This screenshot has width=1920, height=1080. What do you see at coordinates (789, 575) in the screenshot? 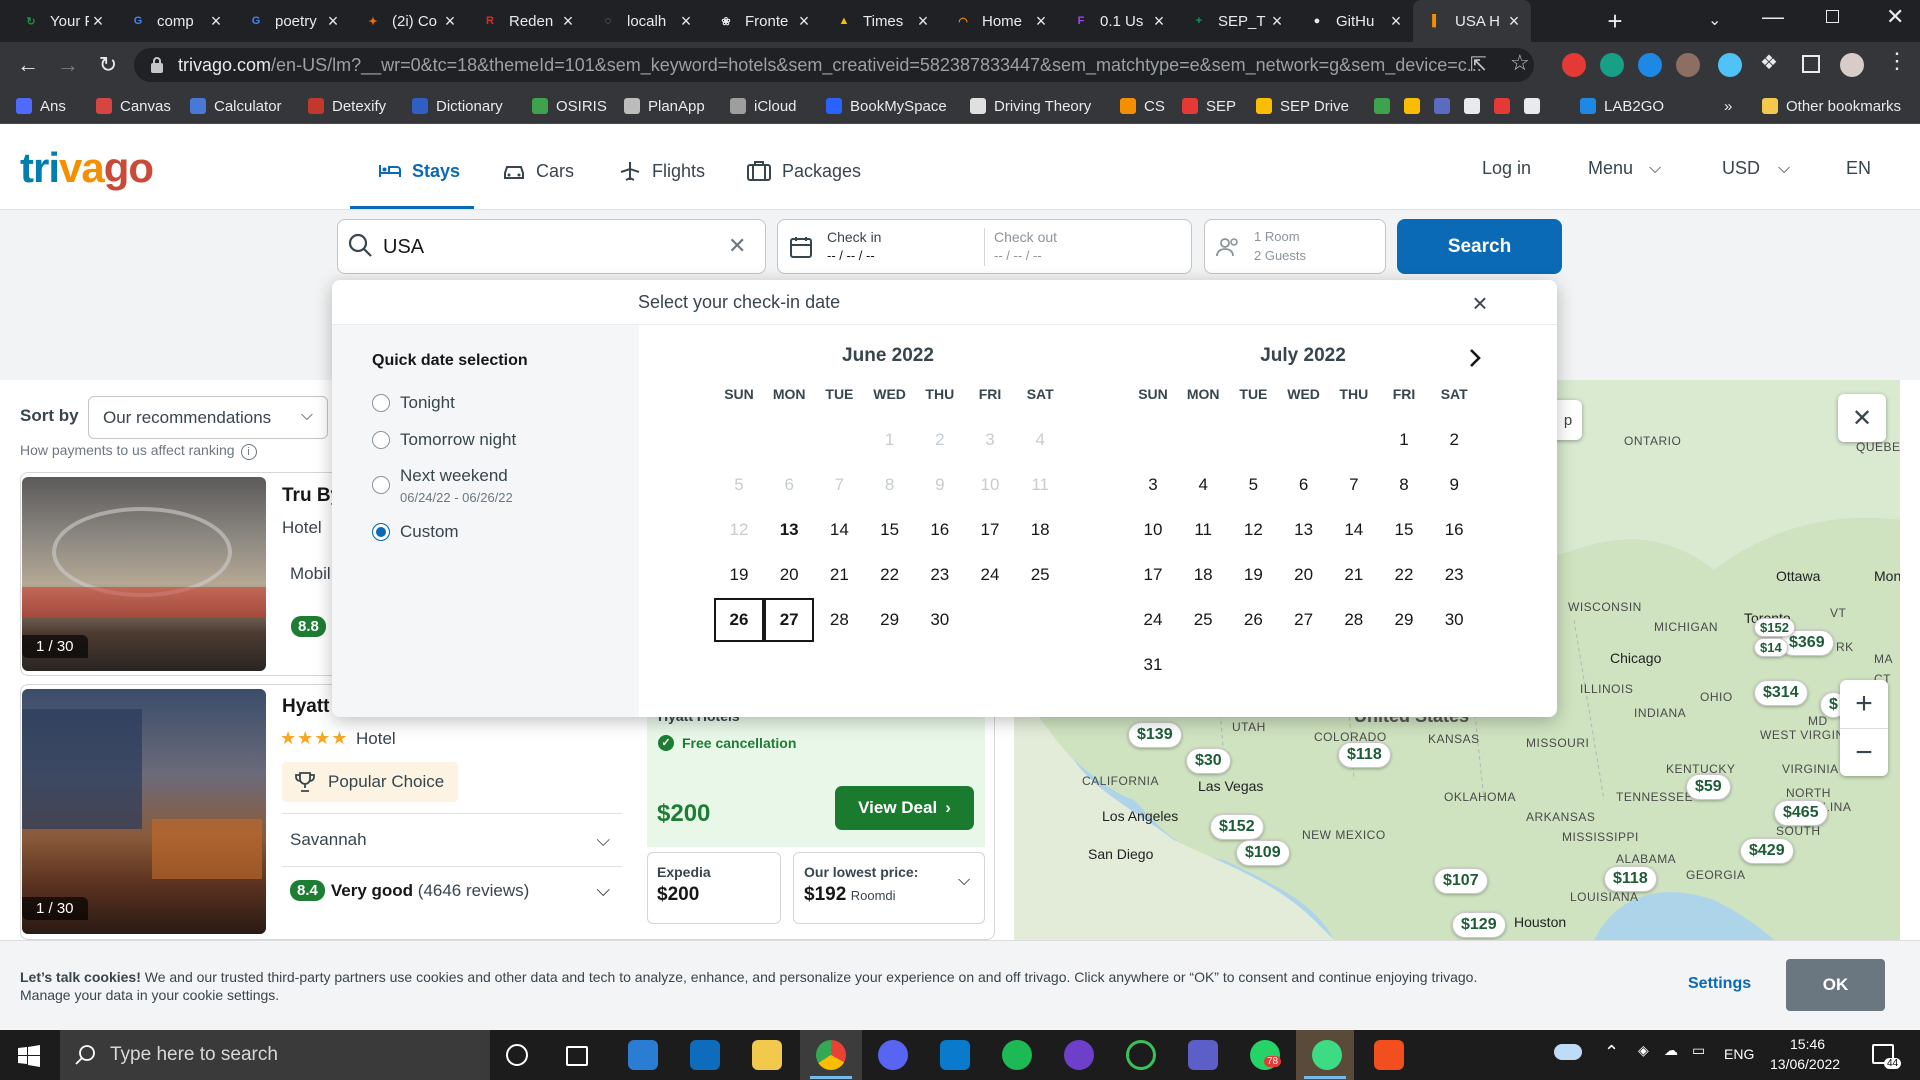
I see `calendar-day: 20` at bounding box center [789, 575].